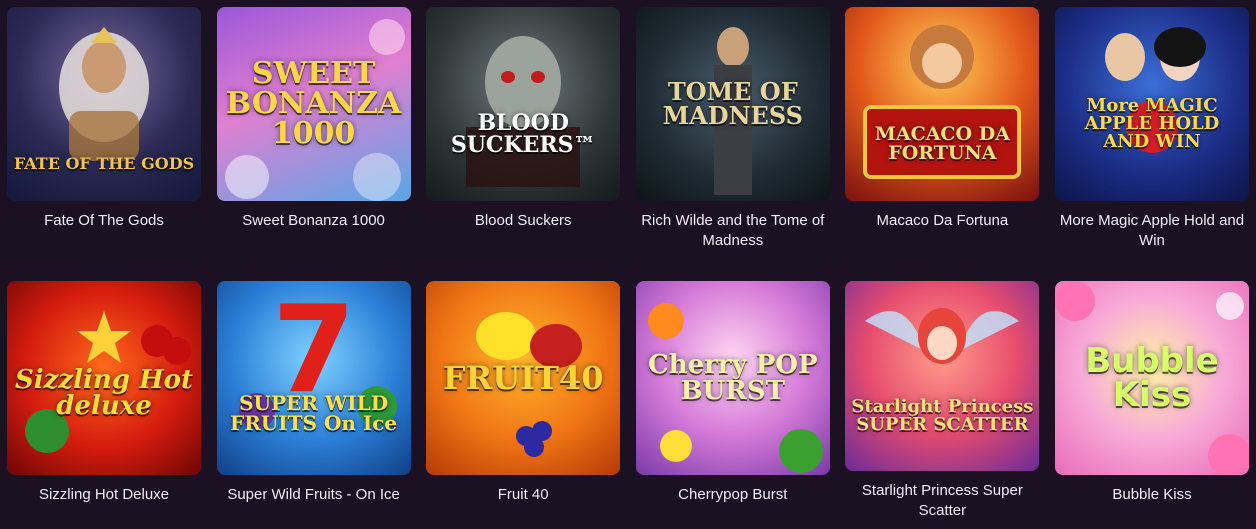 The image size is (1256, 529). Describe the element at coordinates (942, 415) in the screenshot. I see `game-logo-text: Starlight Princess SUPER SCATTER` at that location.